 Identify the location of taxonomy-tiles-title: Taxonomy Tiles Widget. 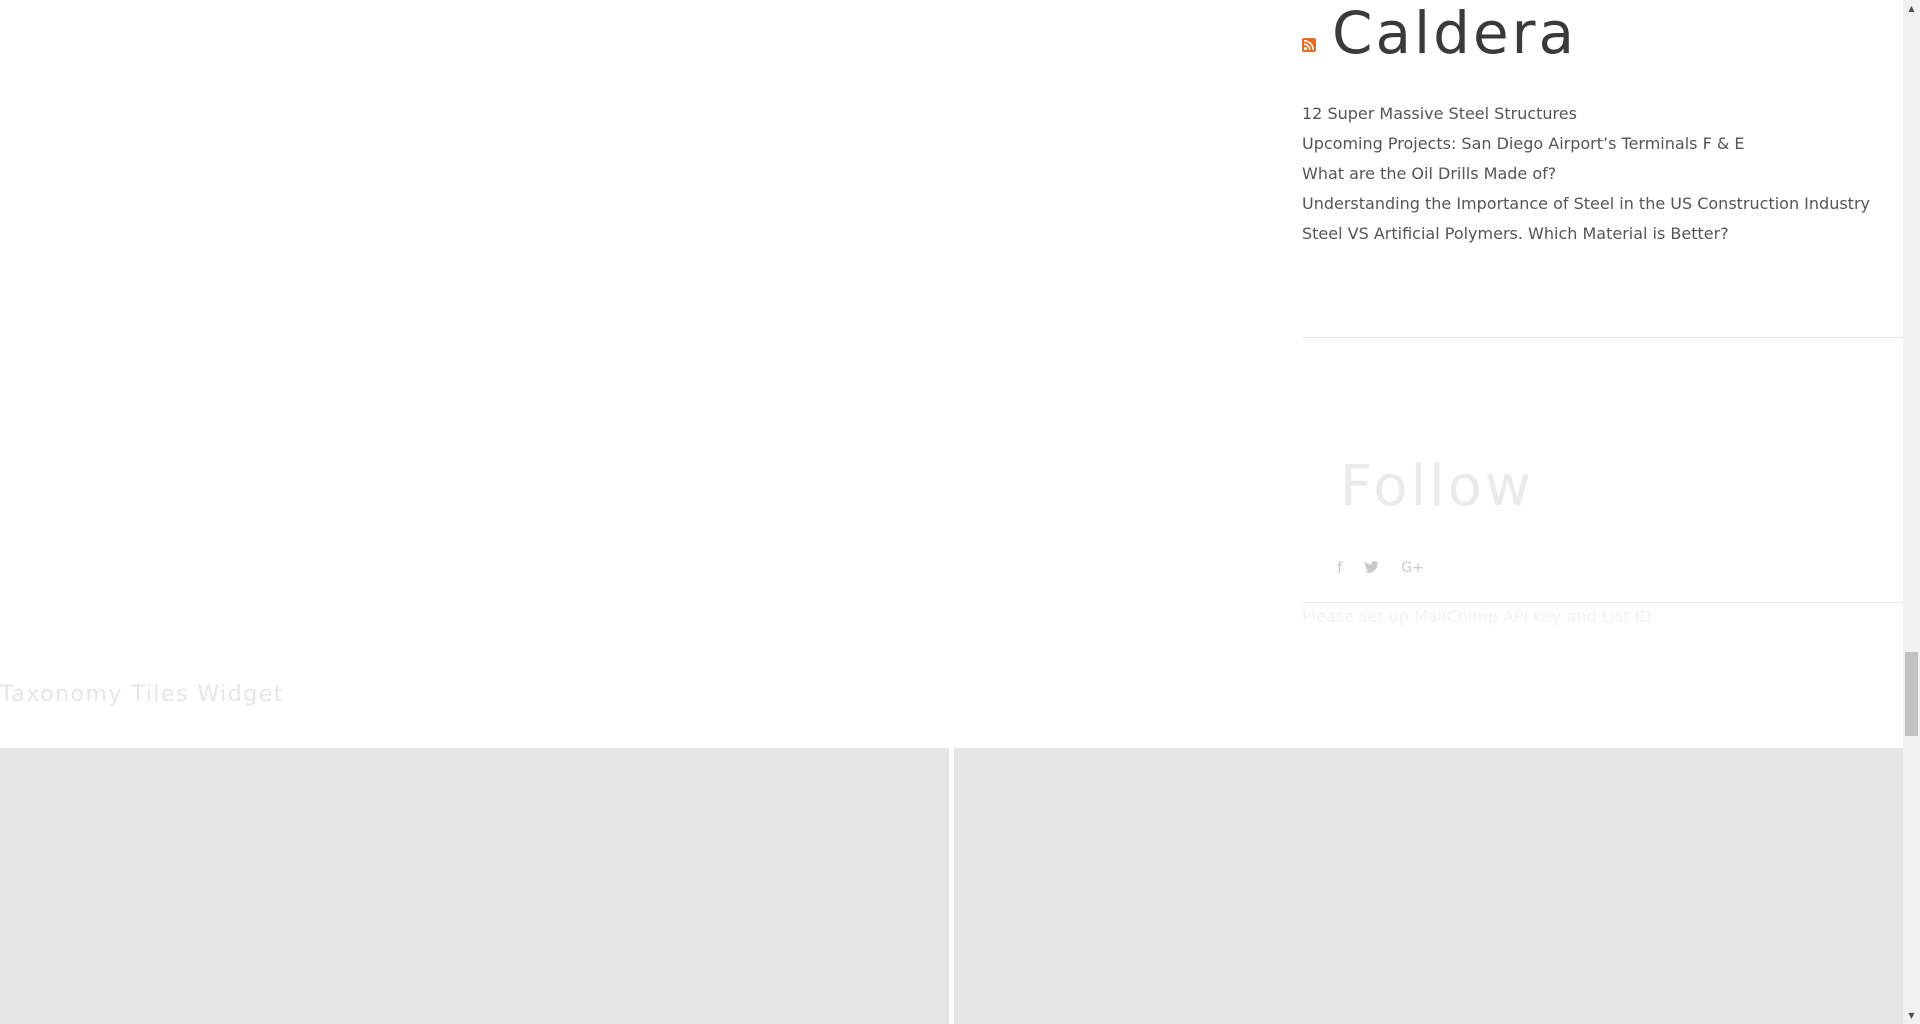
(142, 694).